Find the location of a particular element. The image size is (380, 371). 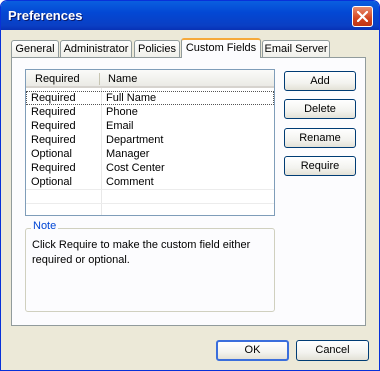

row-name: Full Name is located at coordinates (131, 98).